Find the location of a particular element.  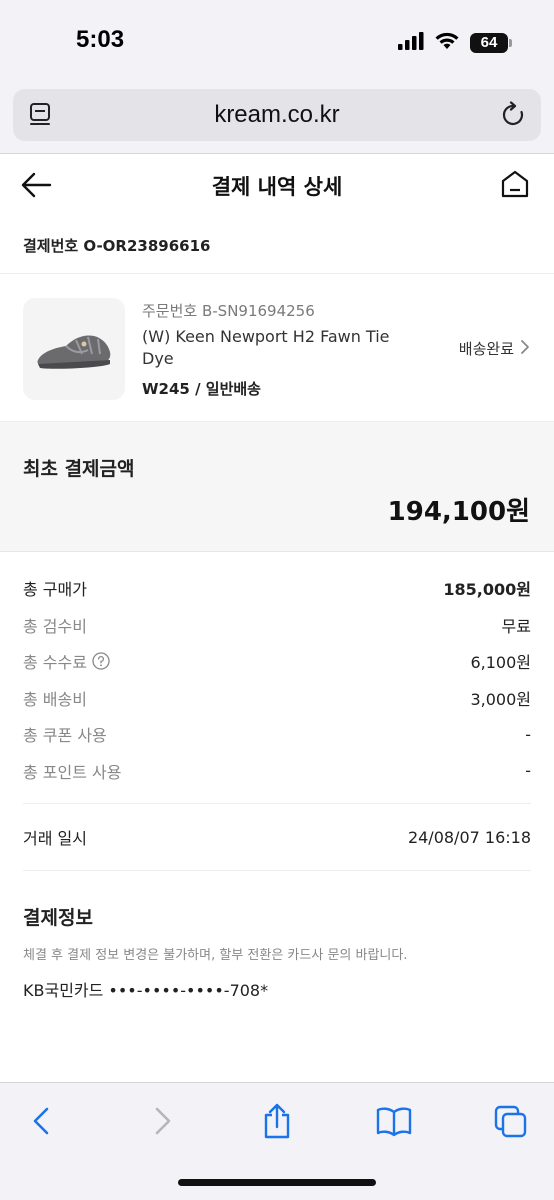

delivery-status: 배송완료 is located at coordinates (494, 348).